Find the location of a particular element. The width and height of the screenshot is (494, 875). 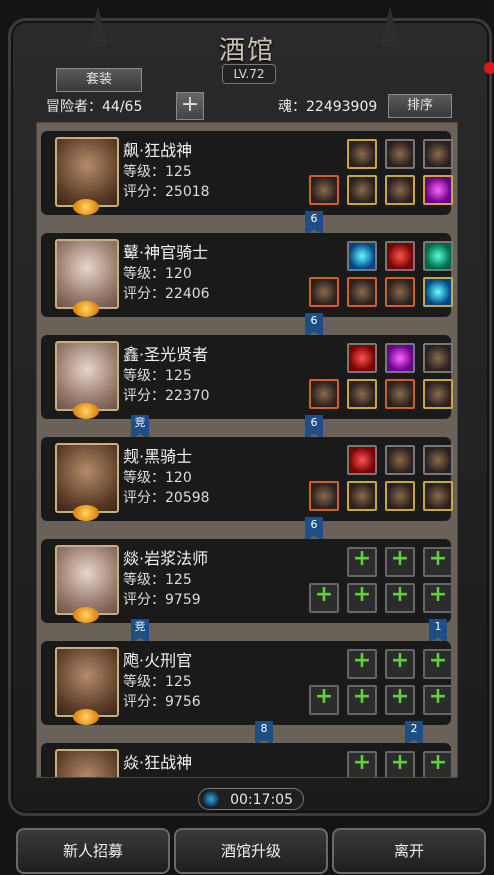

clock-icon is located at coordinates (211, 799).